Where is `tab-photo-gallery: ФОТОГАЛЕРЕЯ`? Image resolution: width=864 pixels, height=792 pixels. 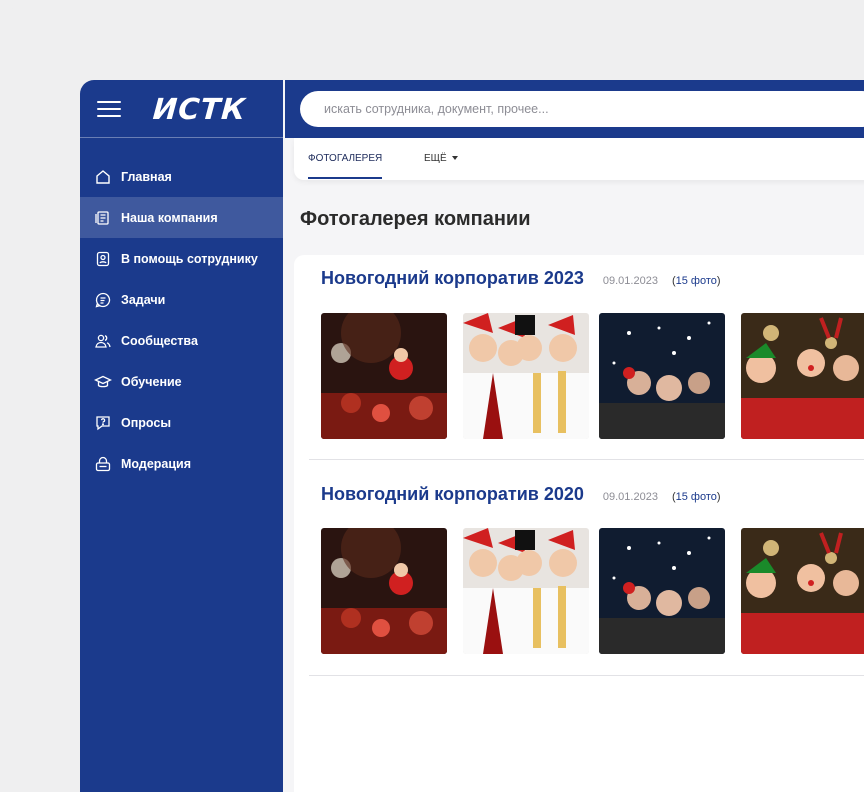 tab-photo-gallery: ФОТОГАЛЕРЕЯ is located at coordinates (345, 158).